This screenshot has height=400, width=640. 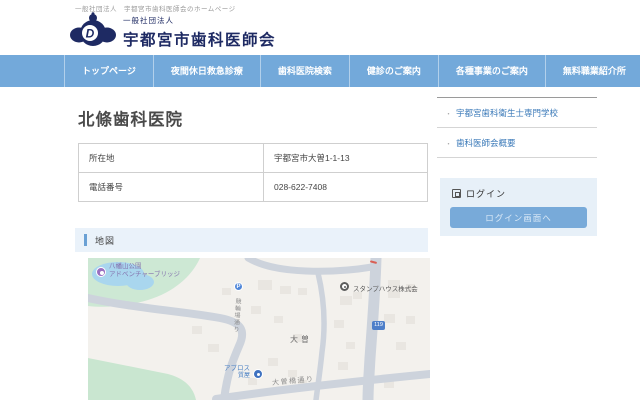 What do you see at coordinates (486, 194) in the screenshot?
I see `login-title: ログイン` at bounding box center [486, 194].